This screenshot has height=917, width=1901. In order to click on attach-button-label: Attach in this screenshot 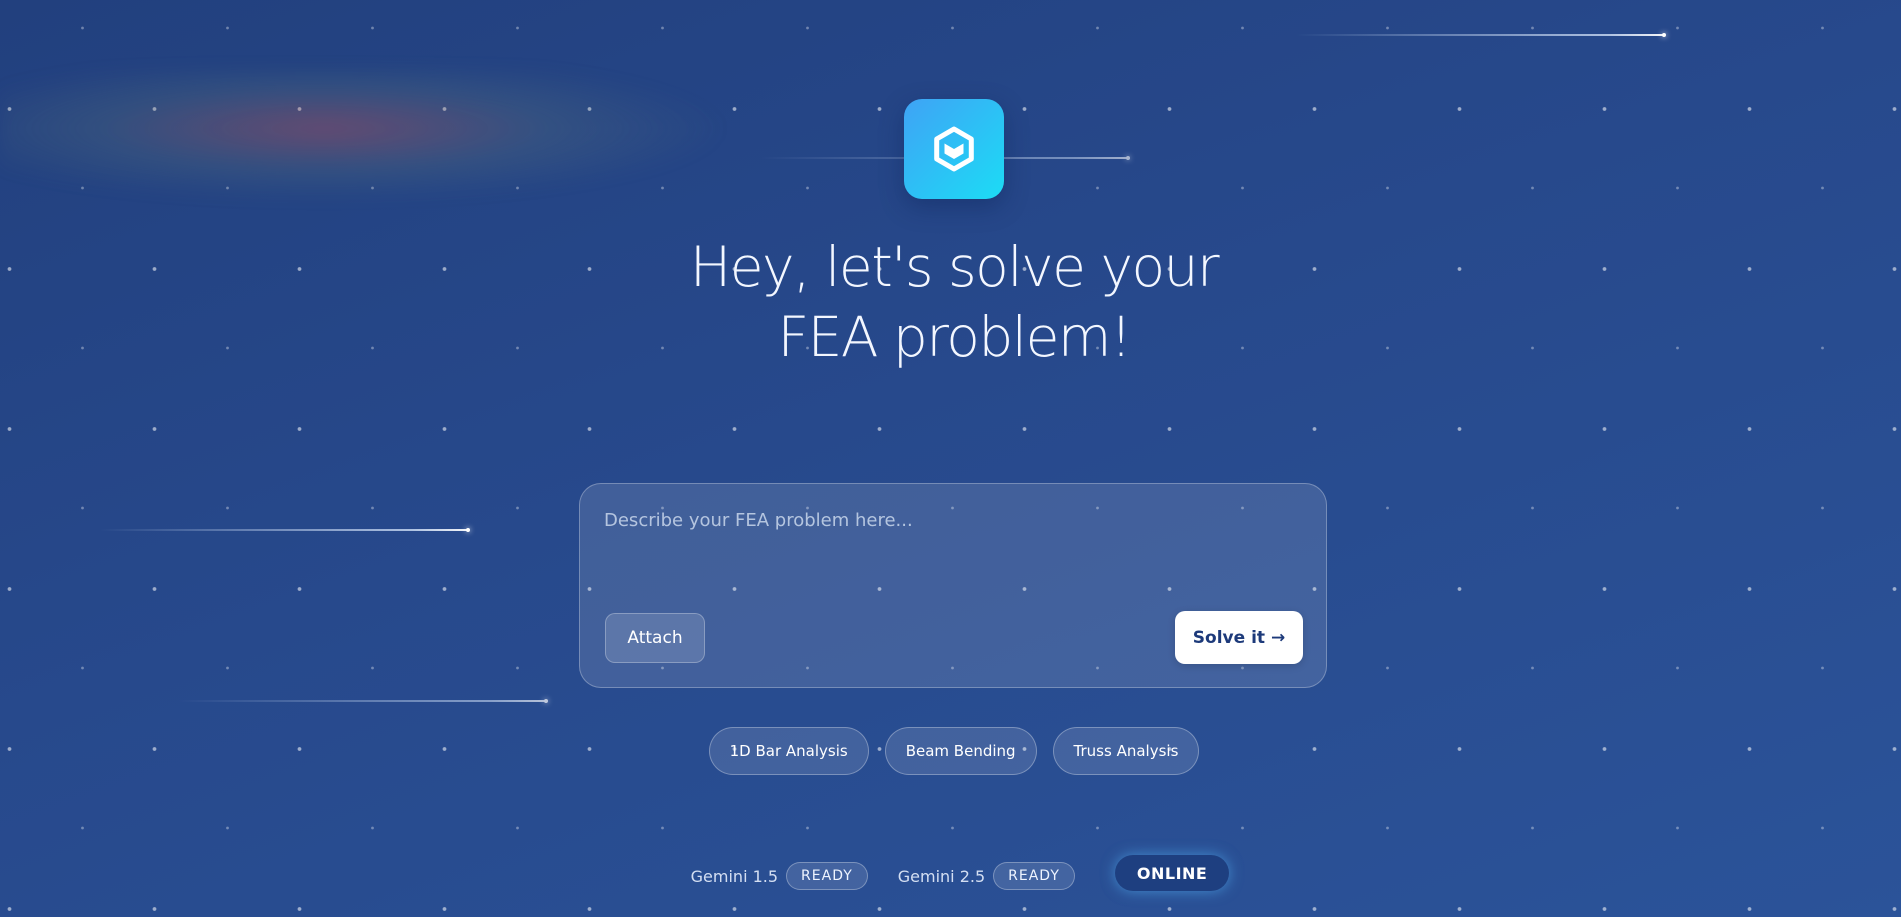, I will do `click(655, 638)`.